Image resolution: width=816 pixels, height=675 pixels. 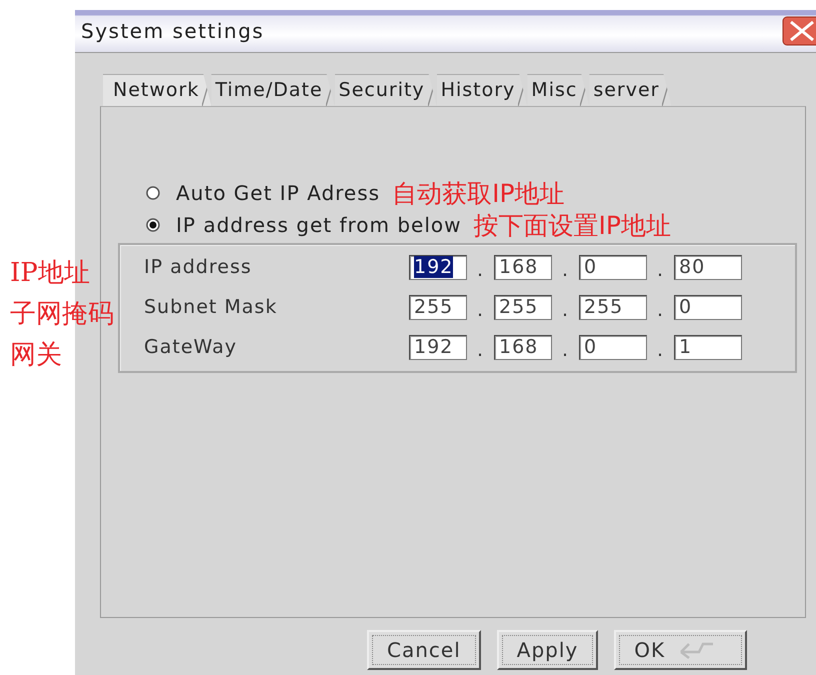 I want to click on annotation: 按下面设置IP地址, so click(x=572, y=225).